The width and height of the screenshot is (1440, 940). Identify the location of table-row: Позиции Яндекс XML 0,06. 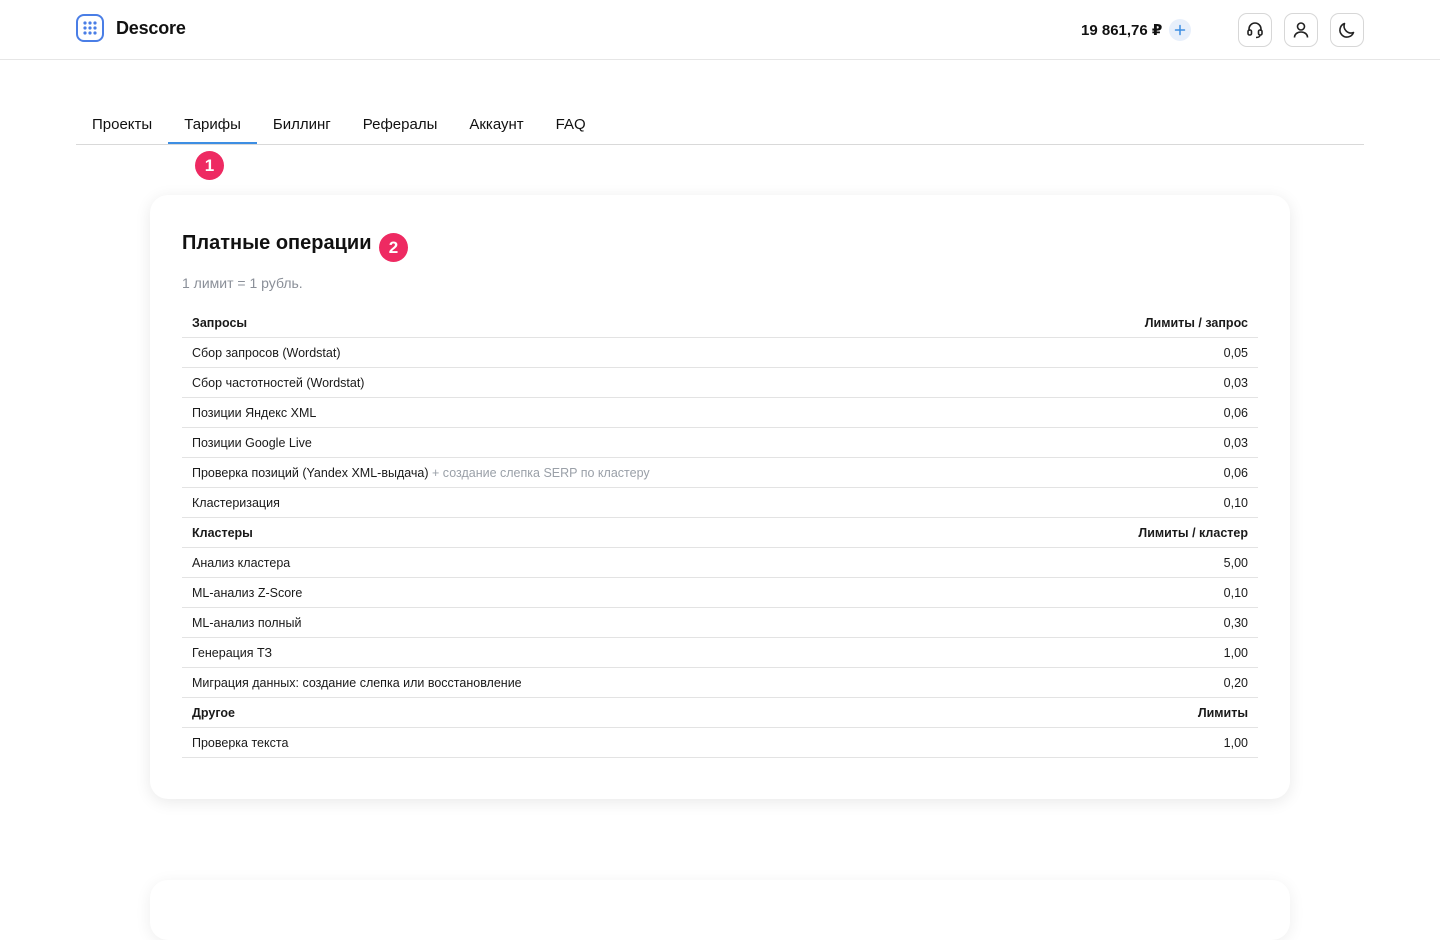
(720, 412).